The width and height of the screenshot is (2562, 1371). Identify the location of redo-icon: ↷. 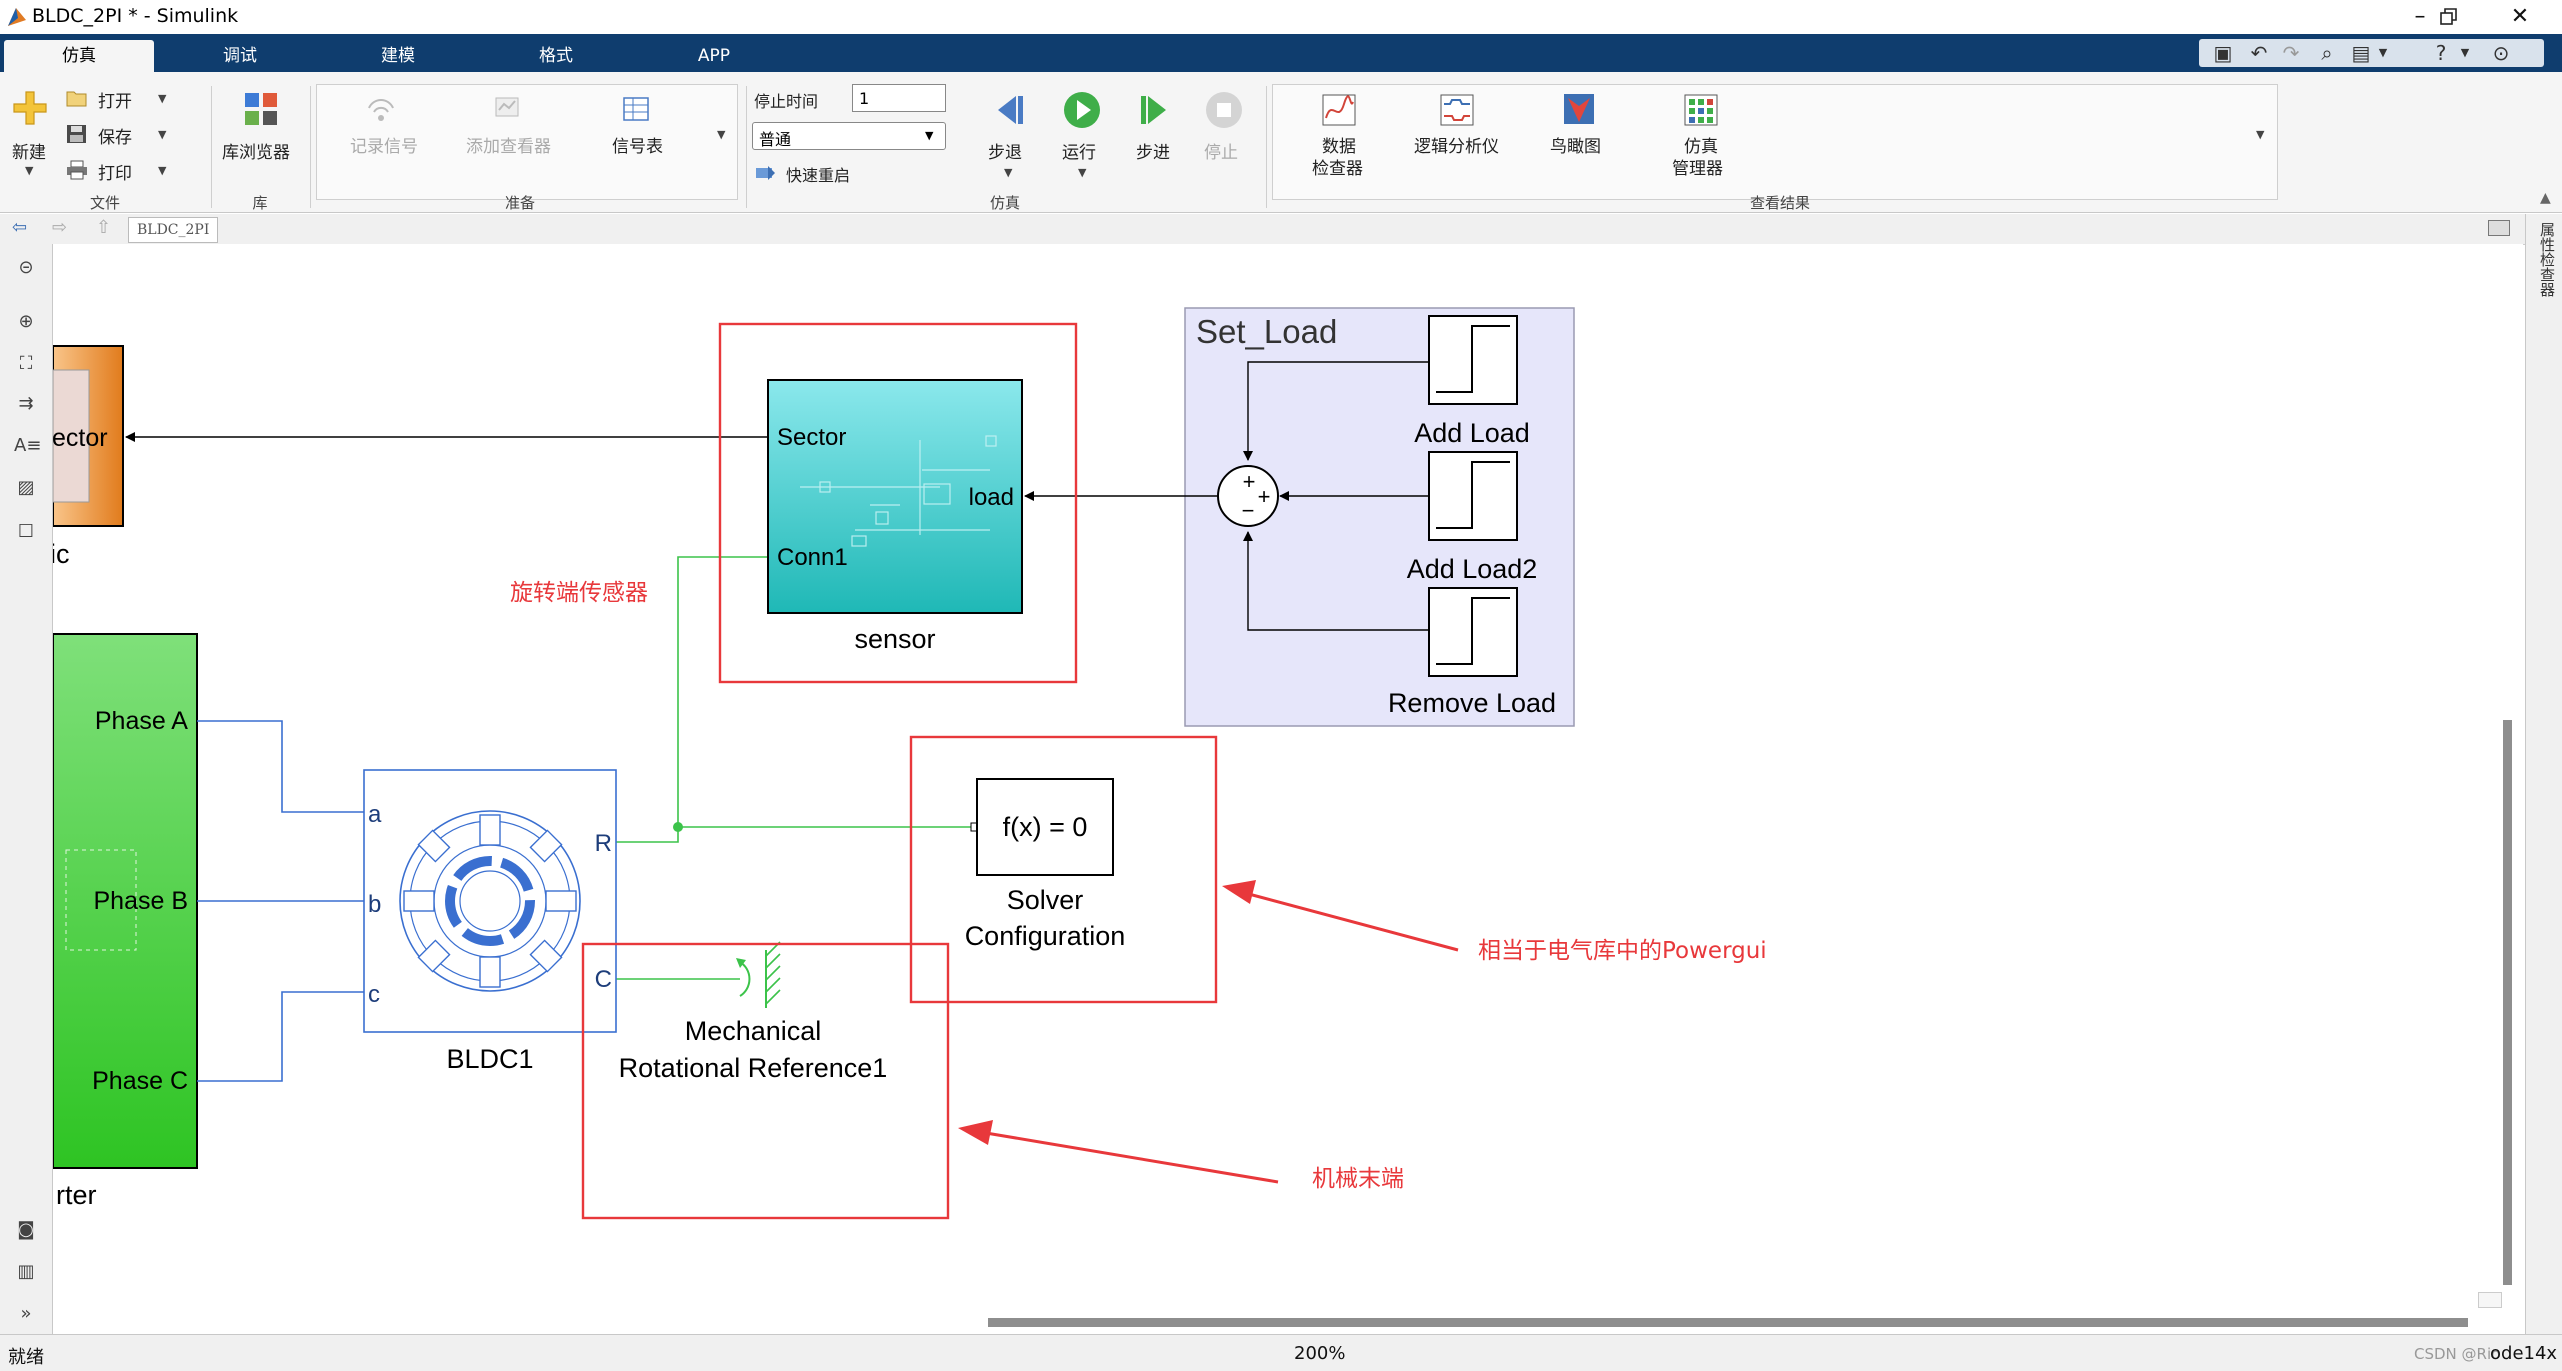
(2291, 53).